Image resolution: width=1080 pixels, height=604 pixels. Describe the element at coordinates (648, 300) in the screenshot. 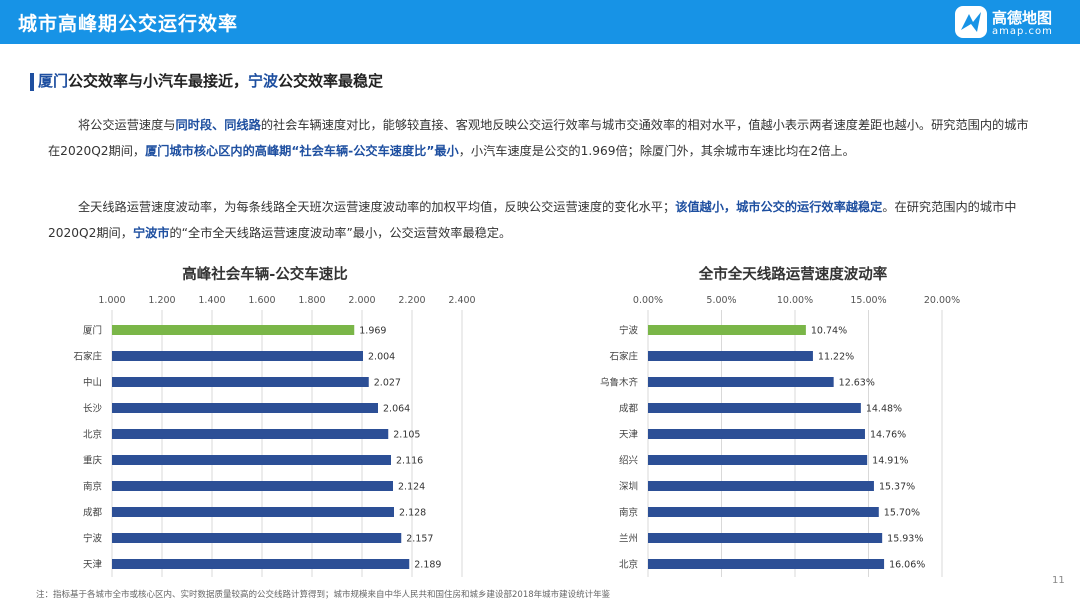

I see `x-tick-label: 0.00%` at that location.